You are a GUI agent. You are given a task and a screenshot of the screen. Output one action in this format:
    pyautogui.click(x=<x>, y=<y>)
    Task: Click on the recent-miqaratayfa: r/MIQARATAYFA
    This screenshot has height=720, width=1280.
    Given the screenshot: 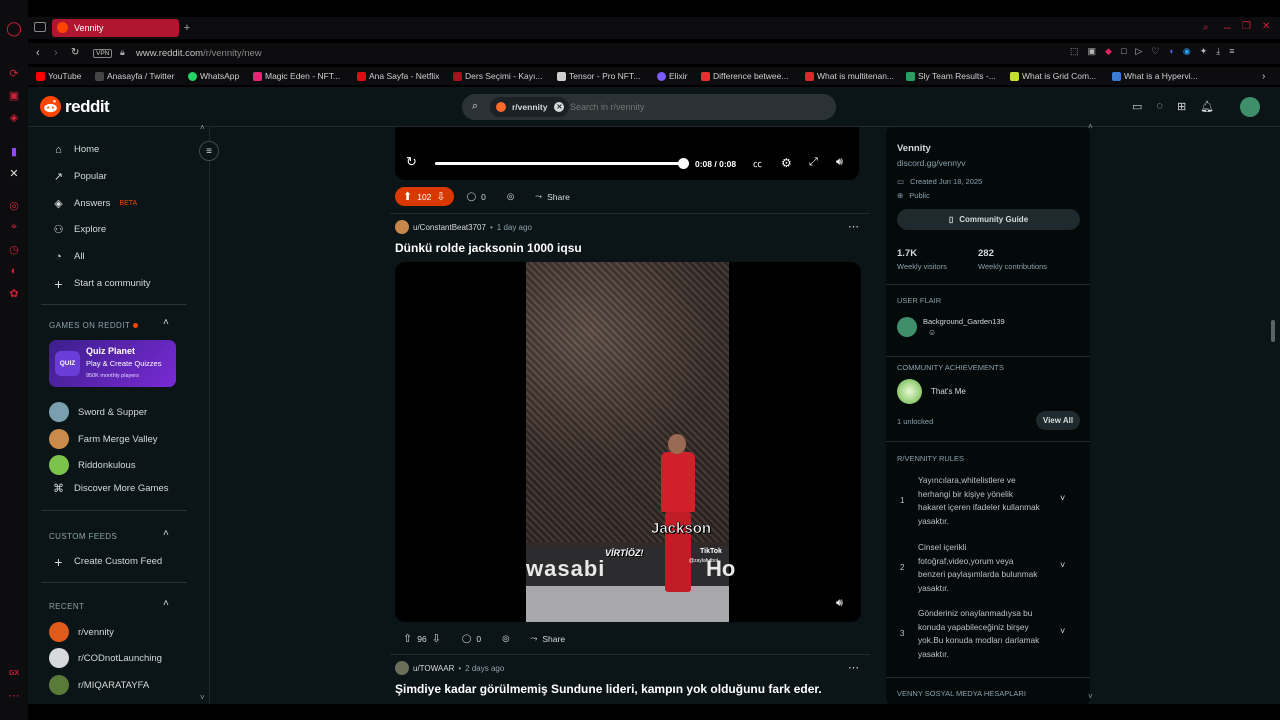 What is the action you would take?
    pyautogui.click(x=99, y=685)
    